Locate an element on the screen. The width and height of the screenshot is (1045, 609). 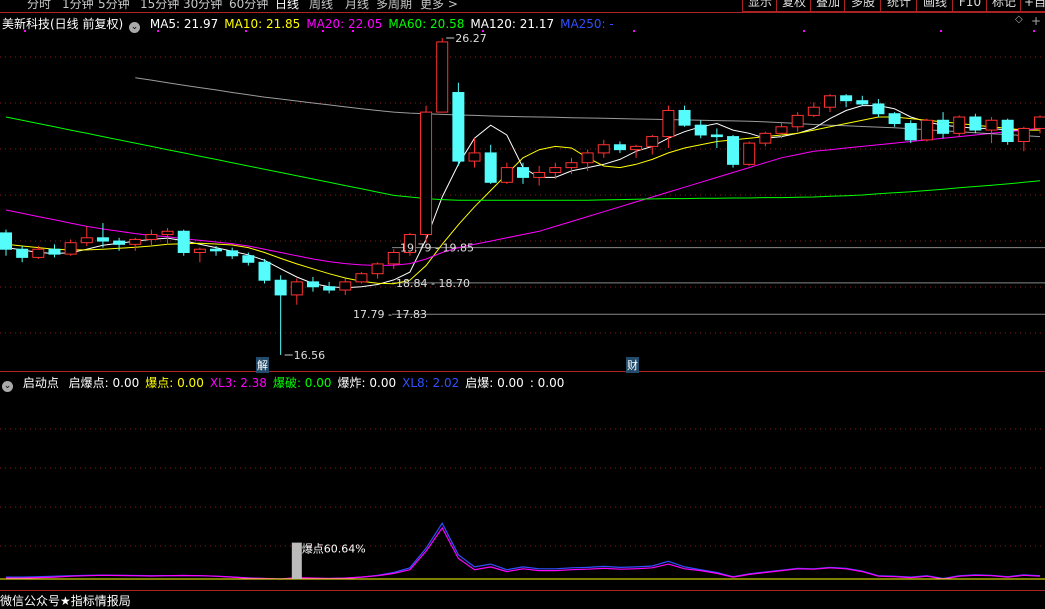
indicator-value: : 0.00 is located at coordinates (547, 383).